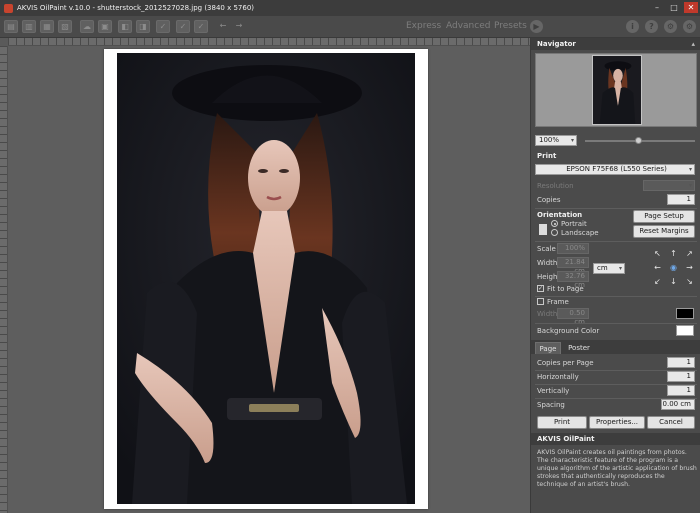 Image resolution: width=700 pixels, height=513 pixels. What do you see at coordinates (554, 232) in the screenshot?
I see `landscape-radio` at bounding box center [554, 232].